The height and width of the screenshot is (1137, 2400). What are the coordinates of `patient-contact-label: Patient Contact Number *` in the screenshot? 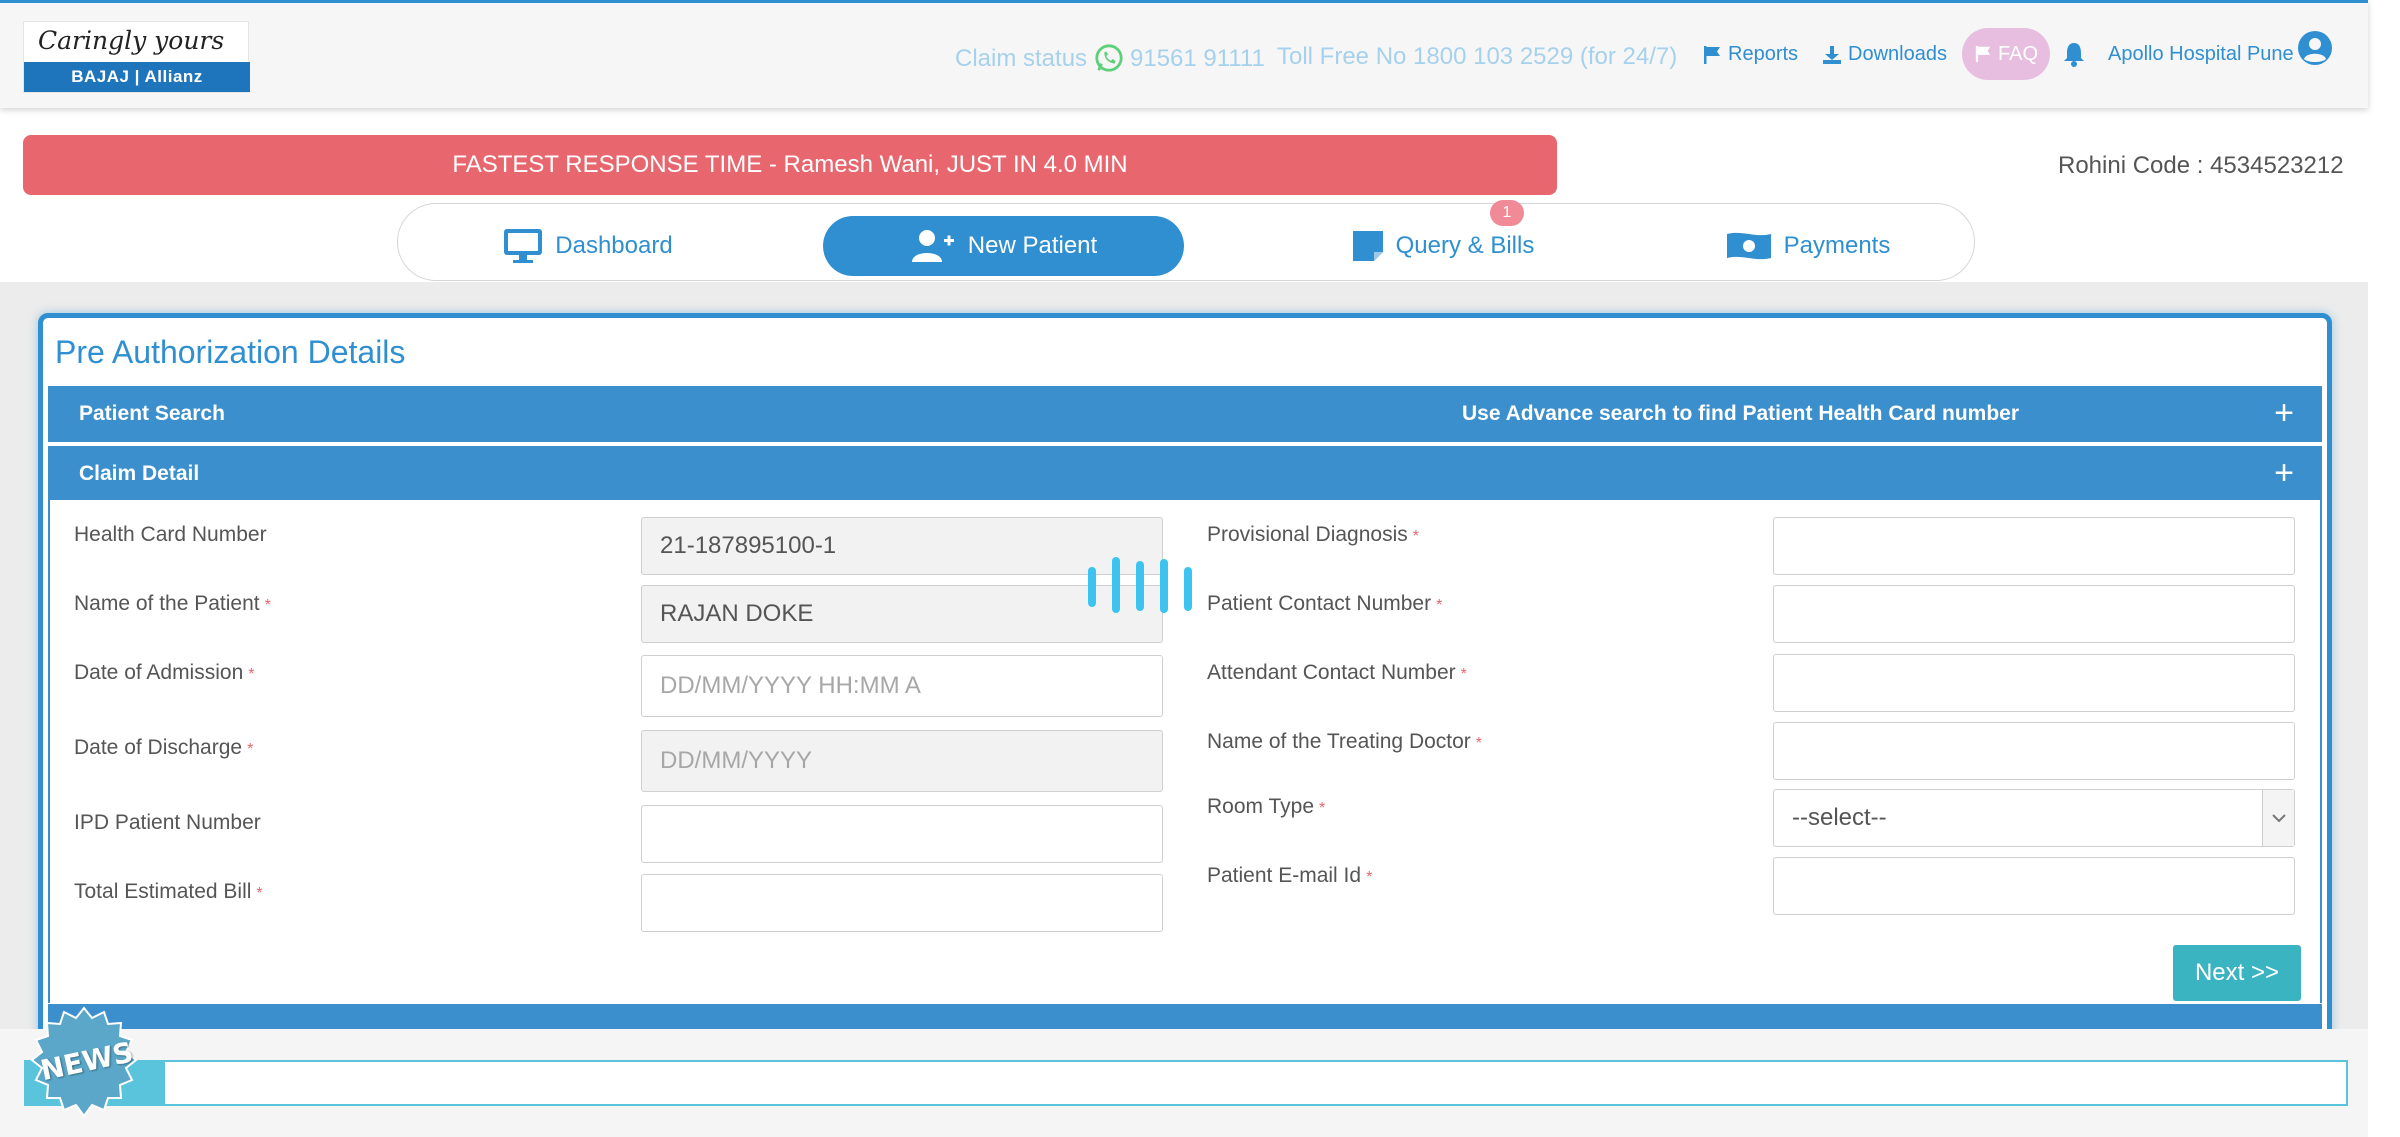 It's located at (1325, 603).